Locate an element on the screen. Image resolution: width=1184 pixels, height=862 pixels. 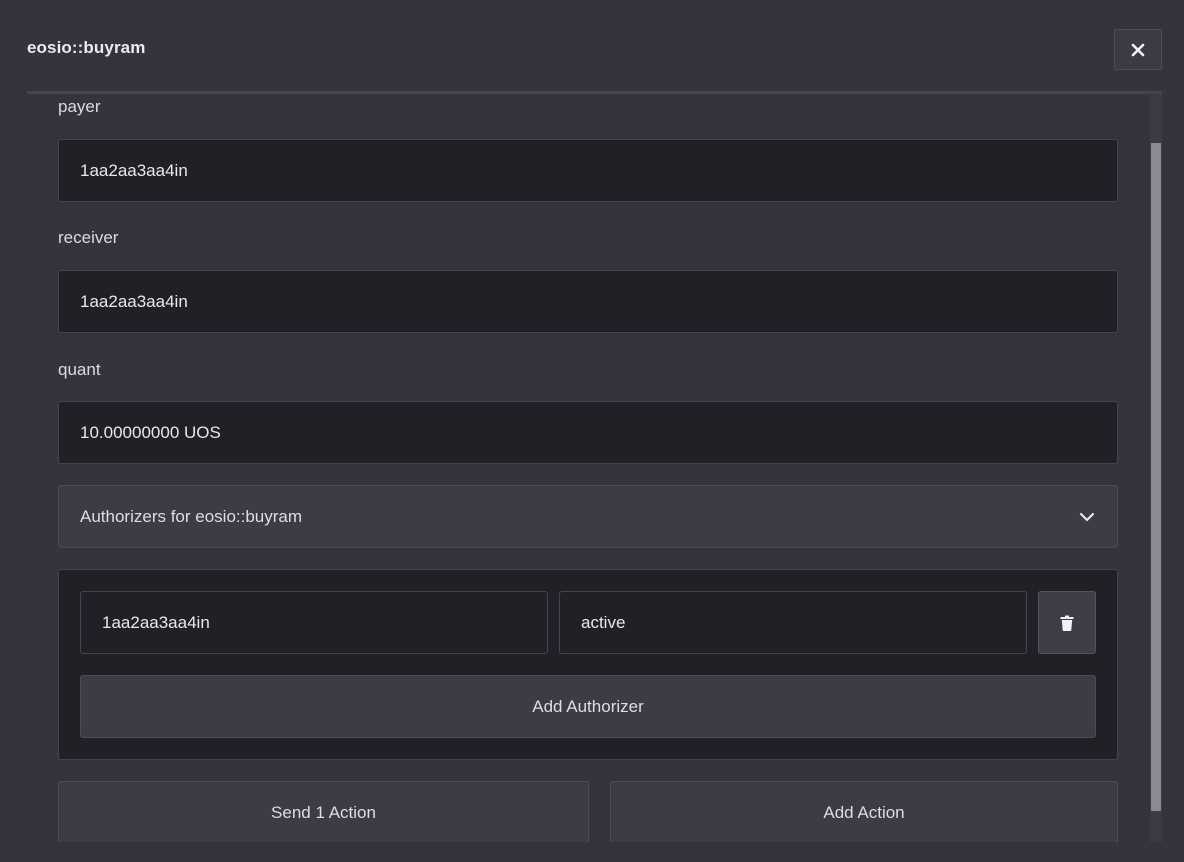
trash-icon is located at coordinates (1067, 623).